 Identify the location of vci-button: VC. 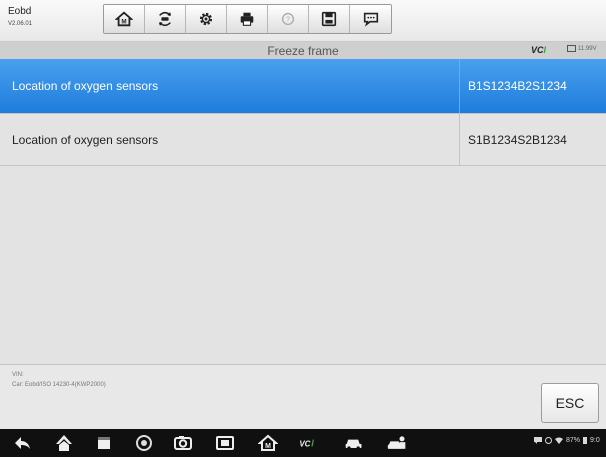
(308, 443).